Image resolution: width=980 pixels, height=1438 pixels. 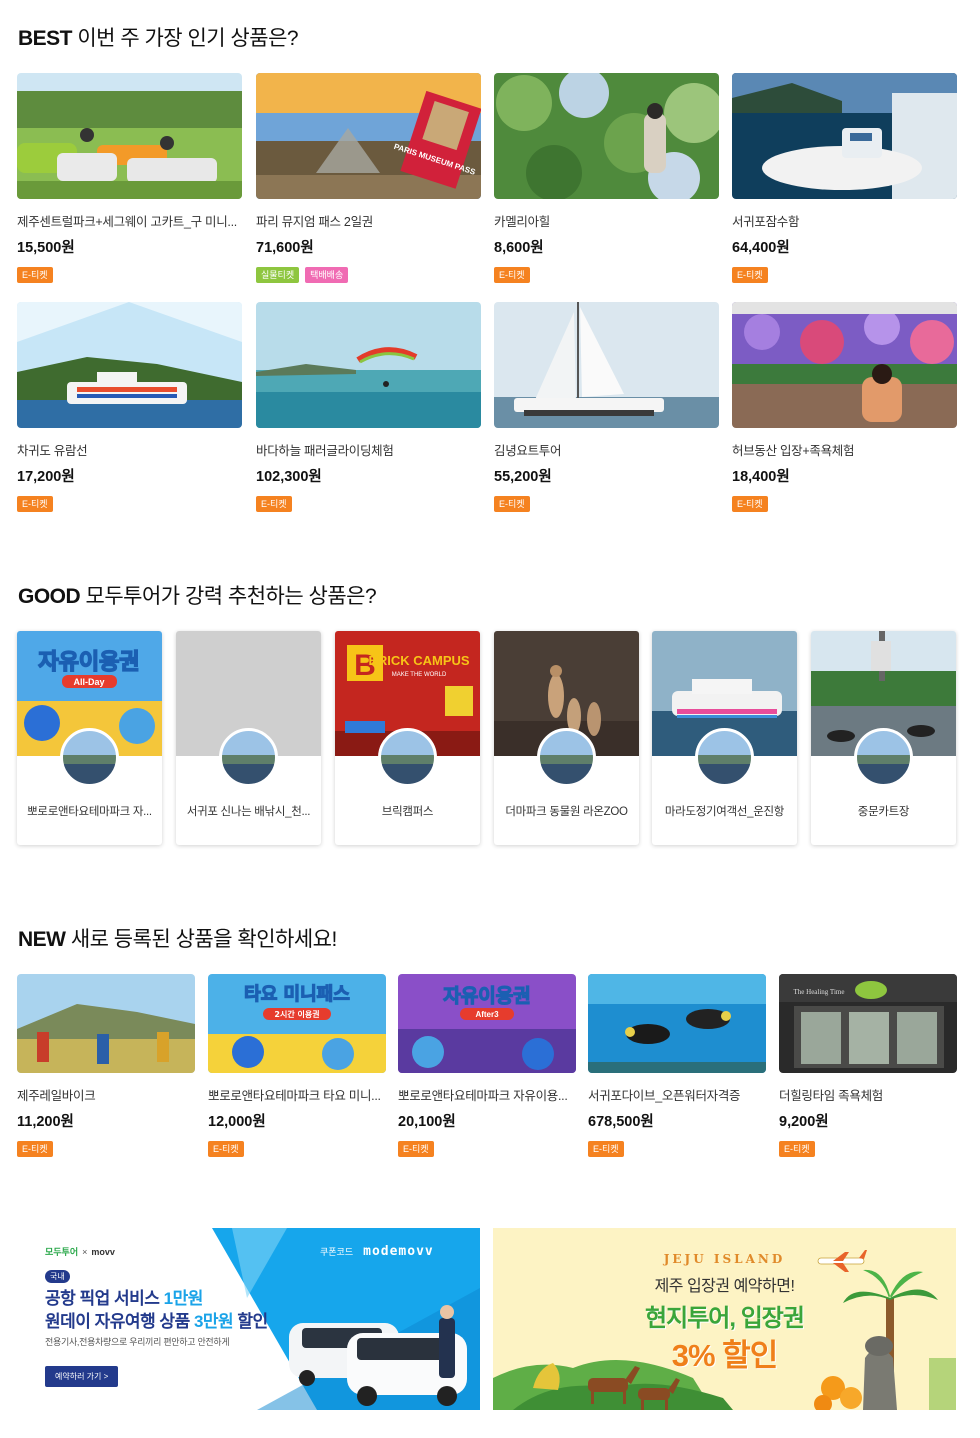 What do you see at coordinates (486, 996) in the screenshot?
I see `pororo-title-text: 자유이용권` at bounding box center [486, 996].